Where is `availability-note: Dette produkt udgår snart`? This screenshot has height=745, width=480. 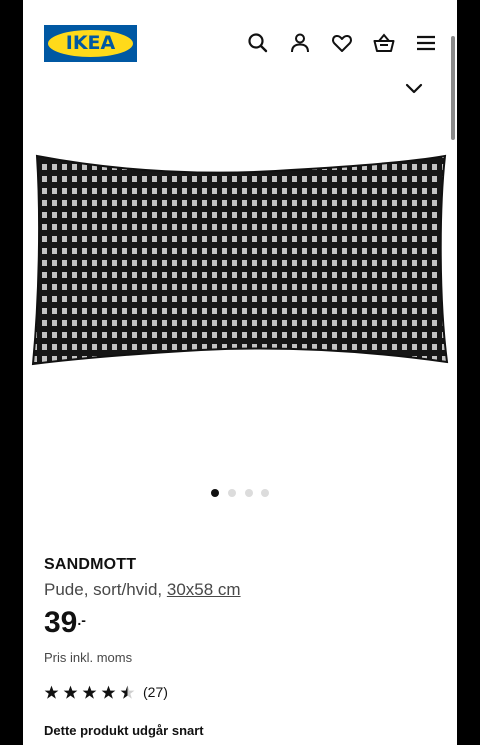 availability-note: Dette produkt udgår snart is located at coordinates (124, 730).